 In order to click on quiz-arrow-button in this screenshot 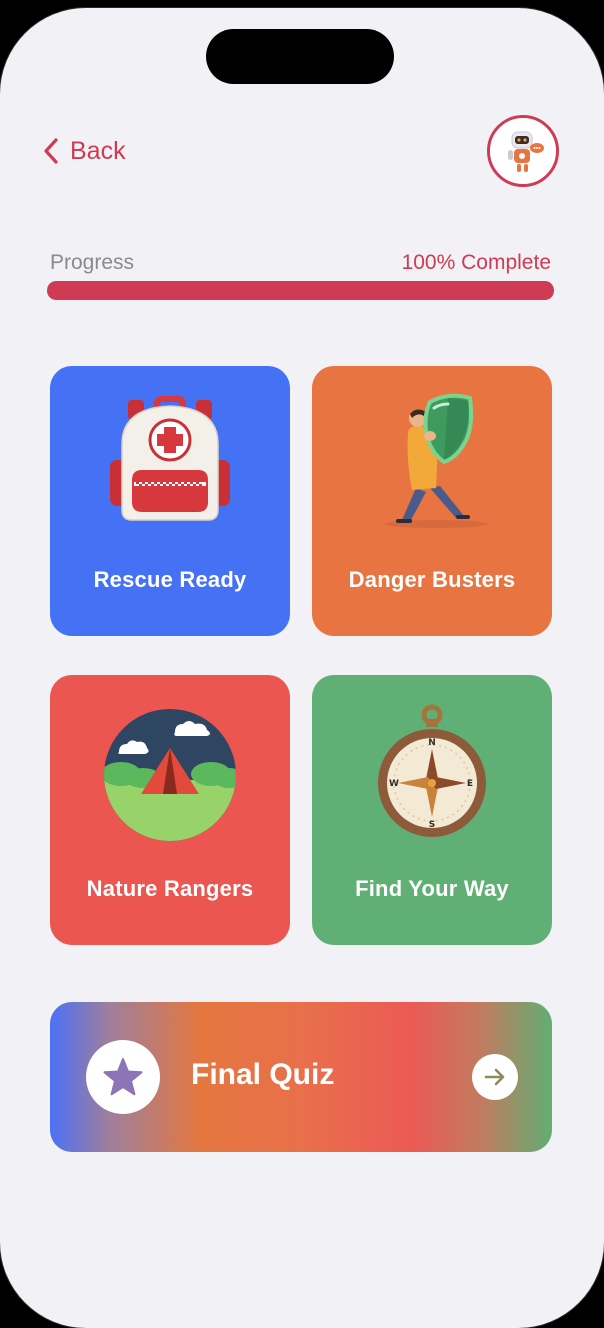, I will do `click(495, 1077)`.